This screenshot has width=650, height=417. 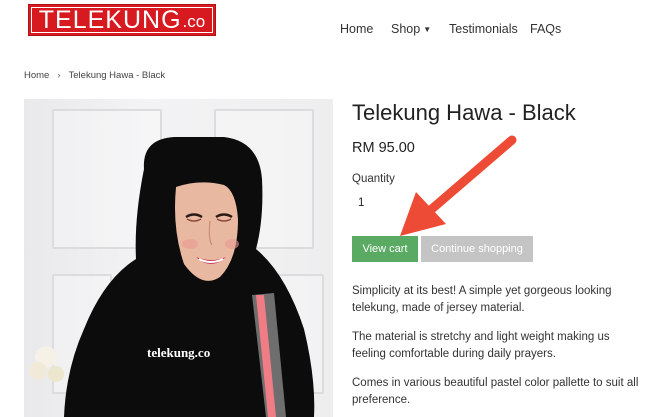 I want to click on logo-text: TELEKUNG, so click(x=110, y=19).